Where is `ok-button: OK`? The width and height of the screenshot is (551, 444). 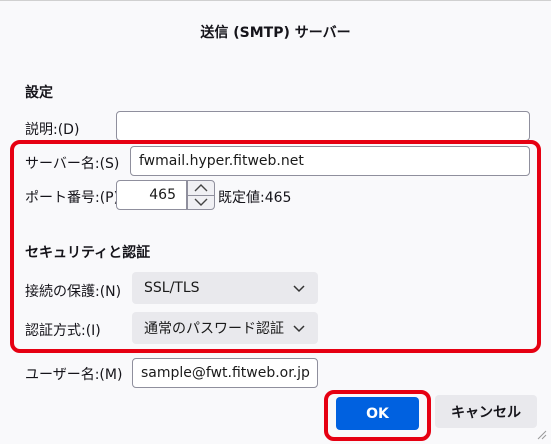
ok-button: OK is located at coordinates (377, 413).